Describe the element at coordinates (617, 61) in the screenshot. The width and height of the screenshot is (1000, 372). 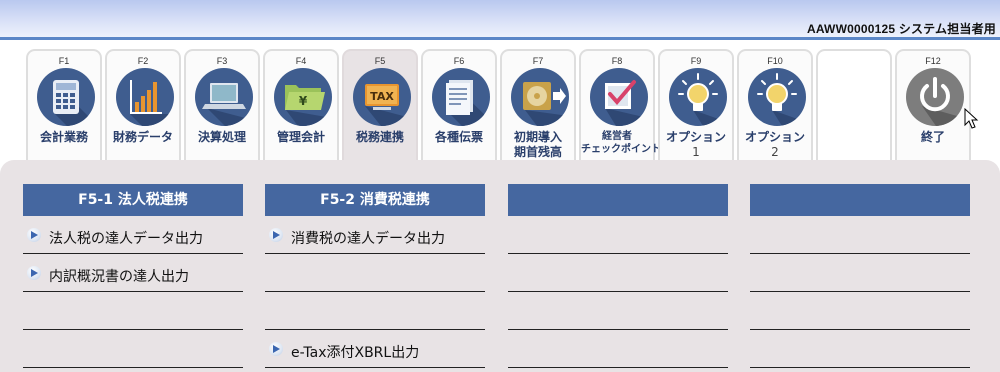
I see `fkey-label: F8` at that location.